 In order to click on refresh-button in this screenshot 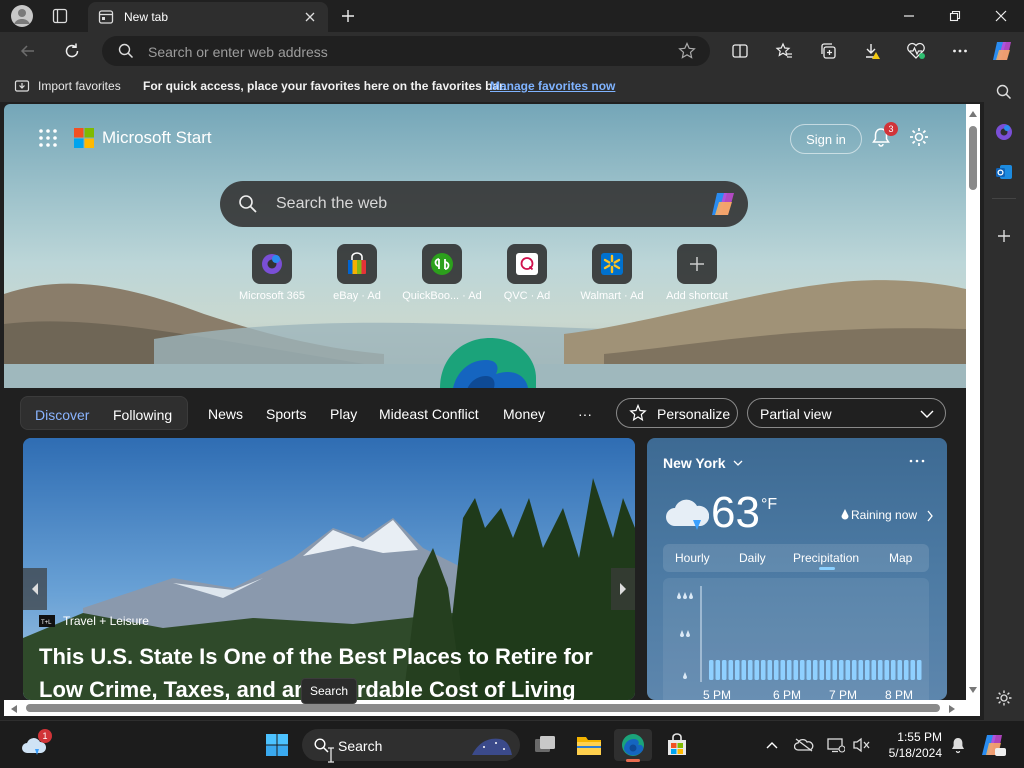, I will do `click(72, 51)`.